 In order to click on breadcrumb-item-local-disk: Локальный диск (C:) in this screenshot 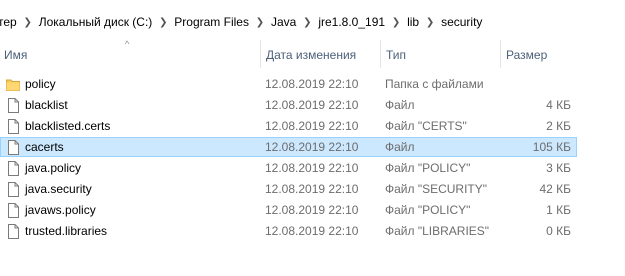, I will do `click(96, 22)`.